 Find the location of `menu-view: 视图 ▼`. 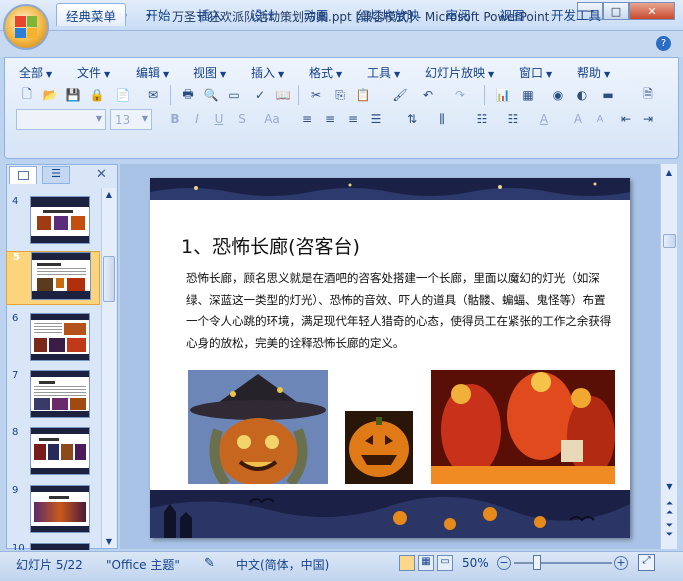

menu-view: 视图 ▼ is located at coordinates (209, 72).